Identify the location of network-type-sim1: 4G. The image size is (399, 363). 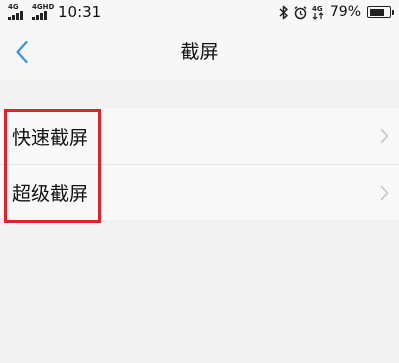
(13, 7).